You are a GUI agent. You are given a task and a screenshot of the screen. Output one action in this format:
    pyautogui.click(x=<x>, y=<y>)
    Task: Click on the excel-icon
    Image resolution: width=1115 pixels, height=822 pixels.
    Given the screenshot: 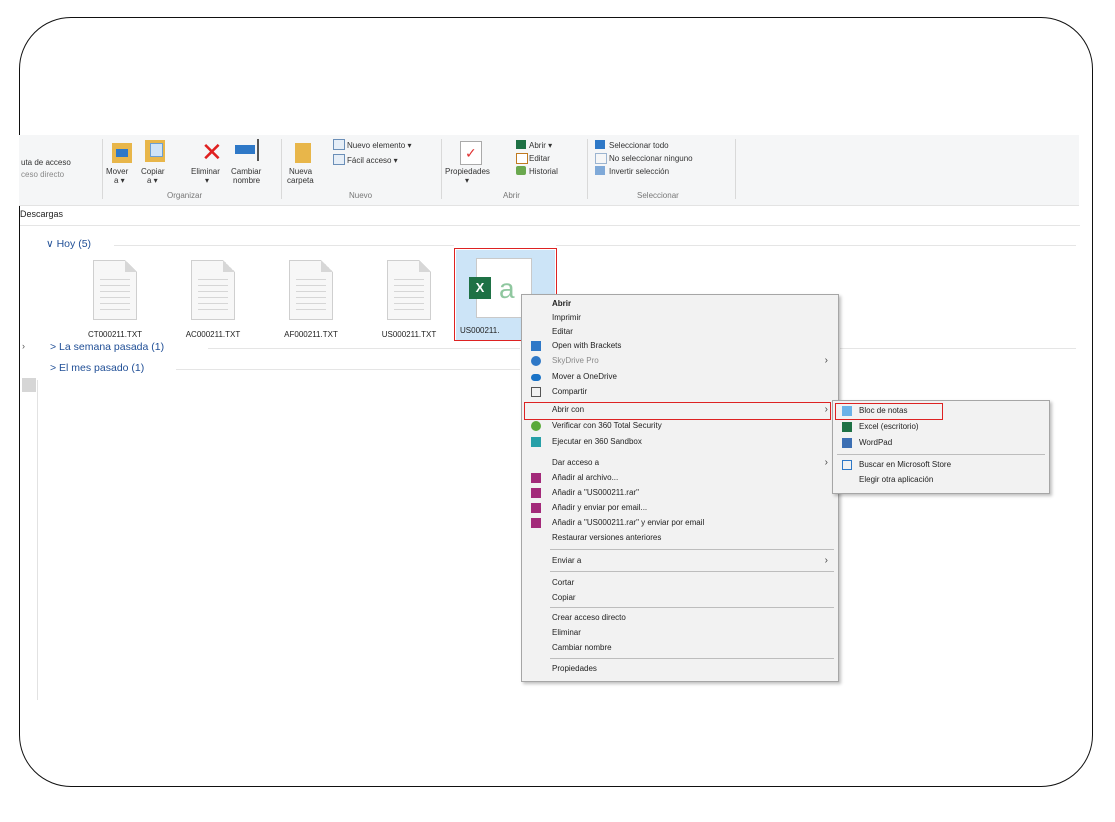 What is the action you would take?
    pyautogui.click(x=847, y=427)
    